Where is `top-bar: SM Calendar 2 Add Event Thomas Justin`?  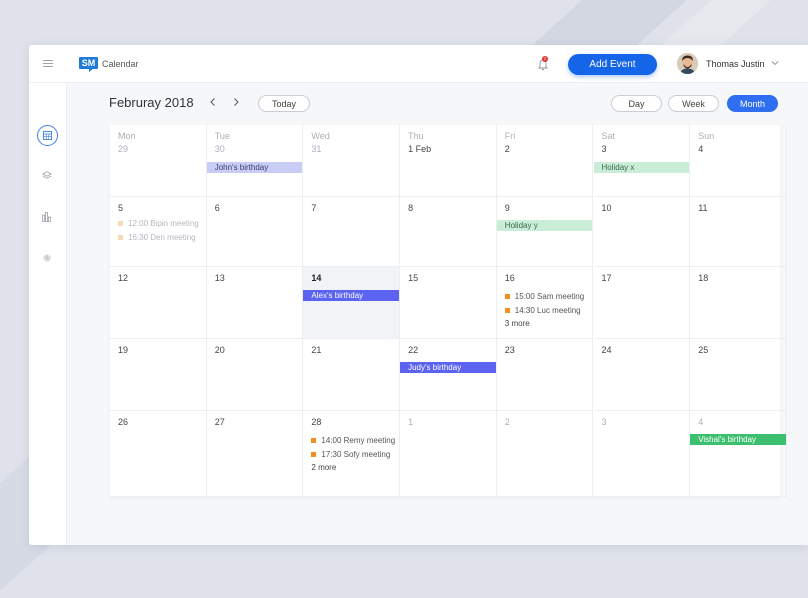 top-bar: SM Calendar 2 Add Event Thomas Justin is located at coordinates (418, 64).